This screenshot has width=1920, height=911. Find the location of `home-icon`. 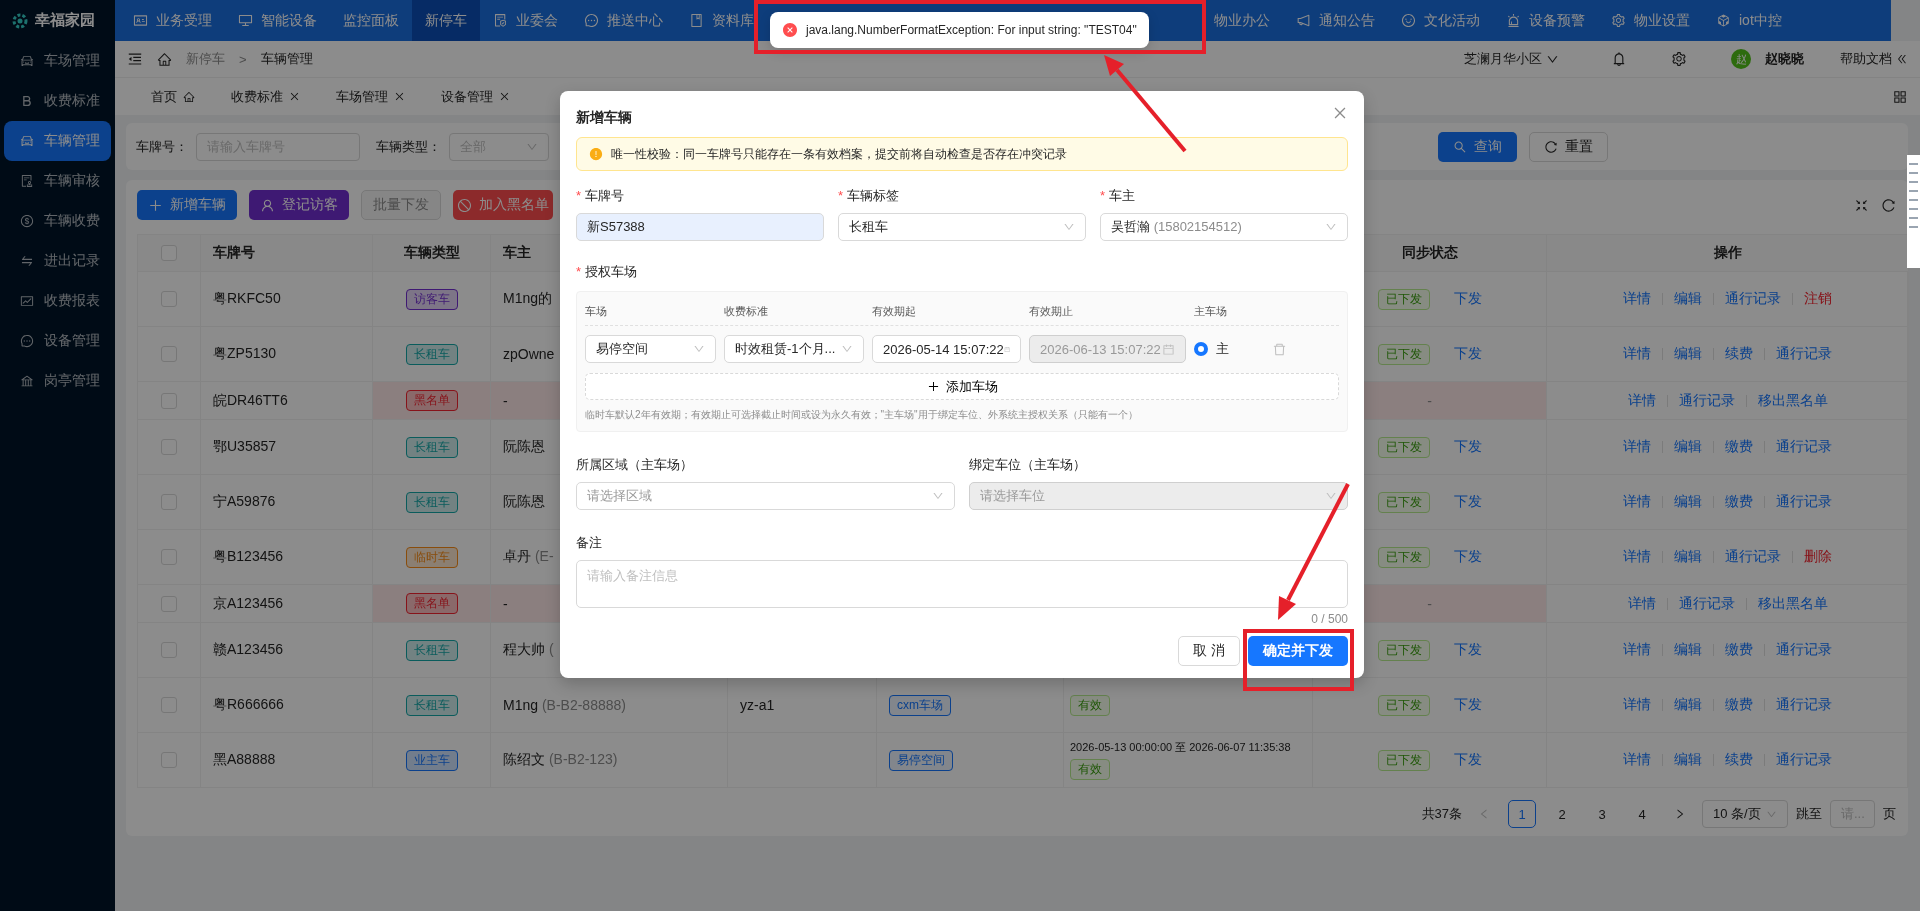

home-icon is located at coordinates (164, 59).